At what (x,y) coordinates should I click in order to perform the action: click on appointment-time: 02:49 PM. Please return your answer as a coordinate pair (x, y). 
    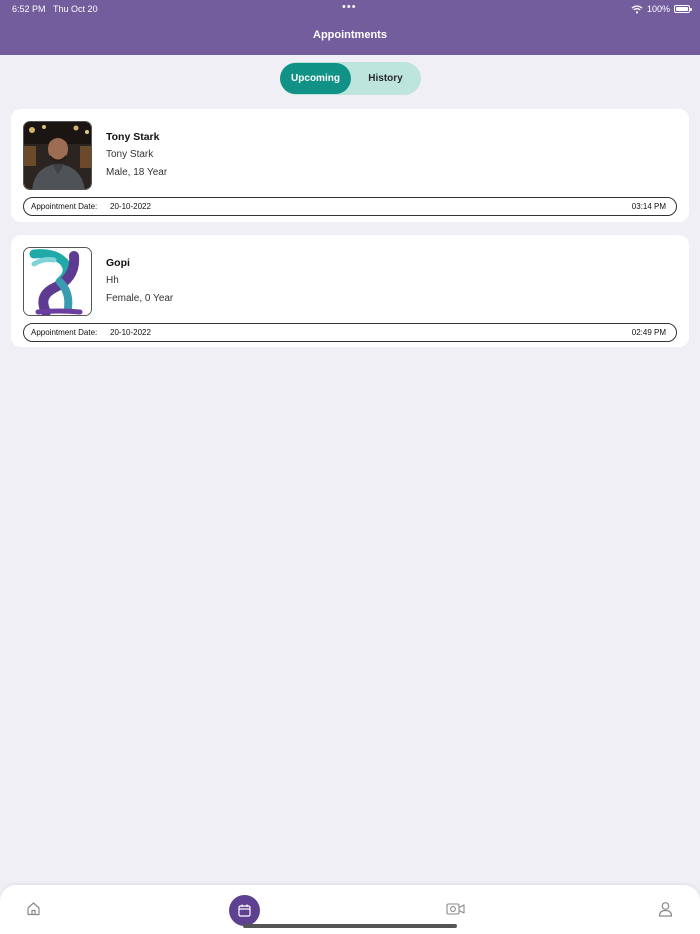
    Looking at the image, I should click on (648, 332).